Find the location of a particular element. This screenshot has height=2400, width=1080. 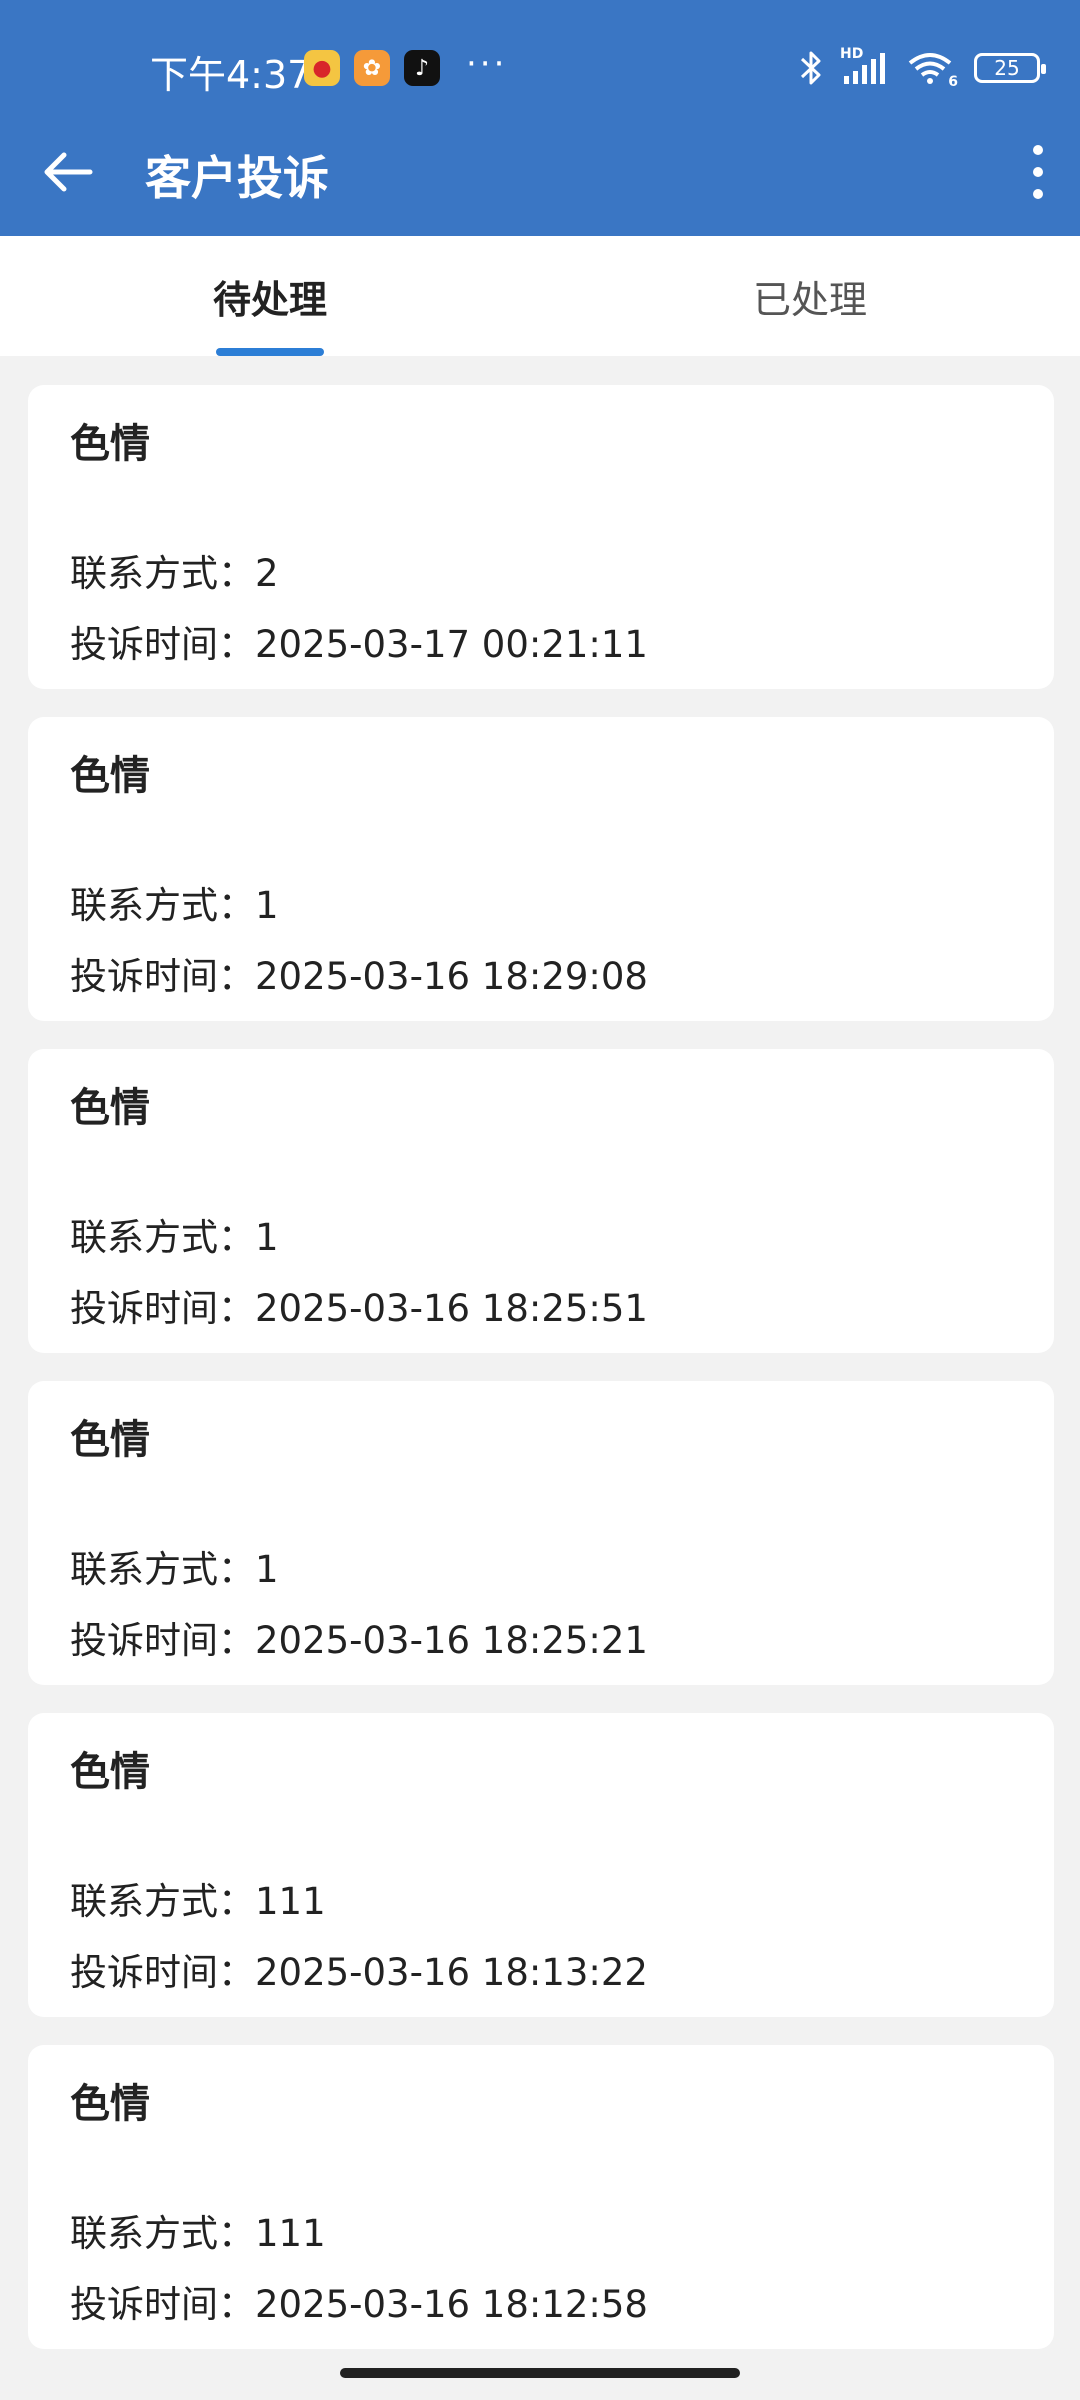

home-gesture-bar is located at coordinates (540, 2373).